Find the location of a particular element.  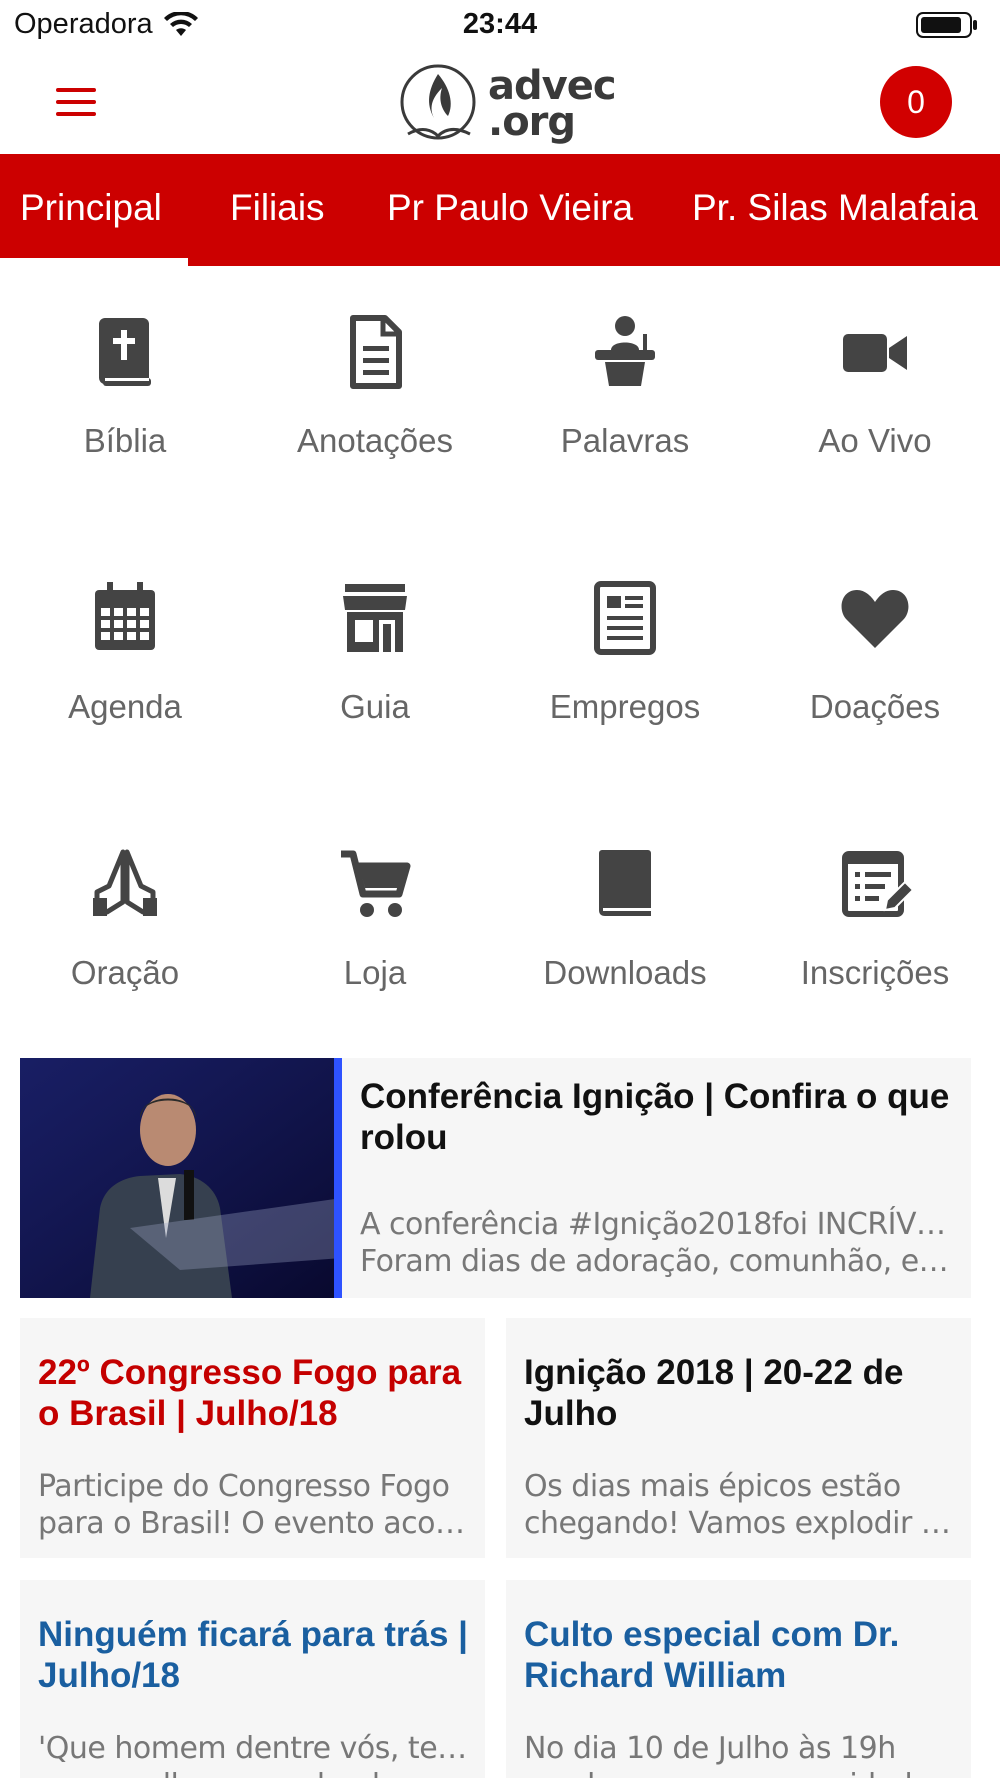

grid-item-anotacoes: Anotações is located at coordinates (375, 400).